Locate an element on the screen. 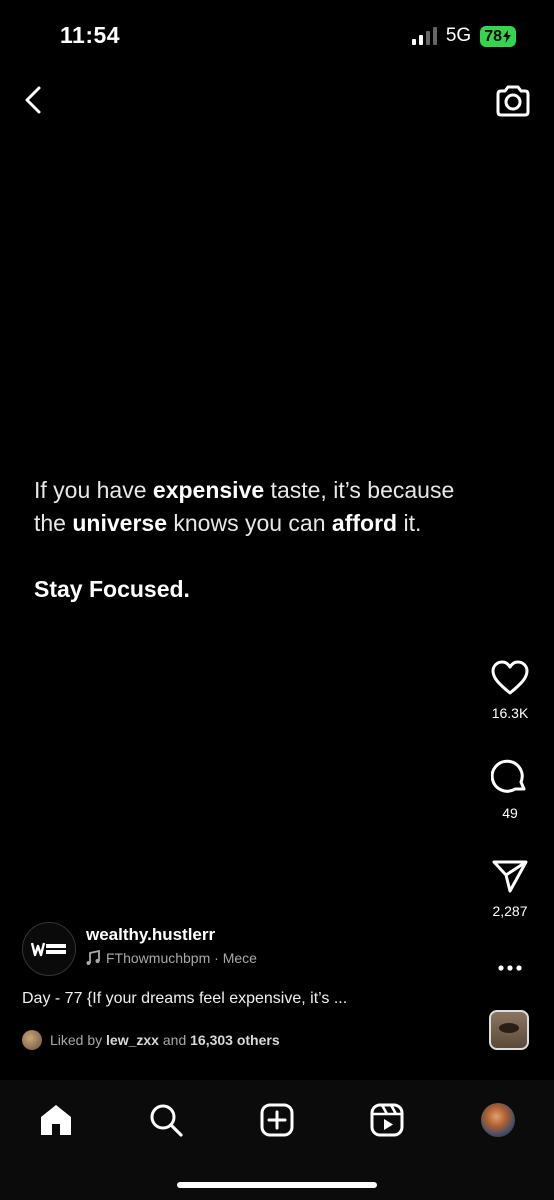 This screenshot has height=1200, width=554. author-avatar is located at coordinates (49, 949).